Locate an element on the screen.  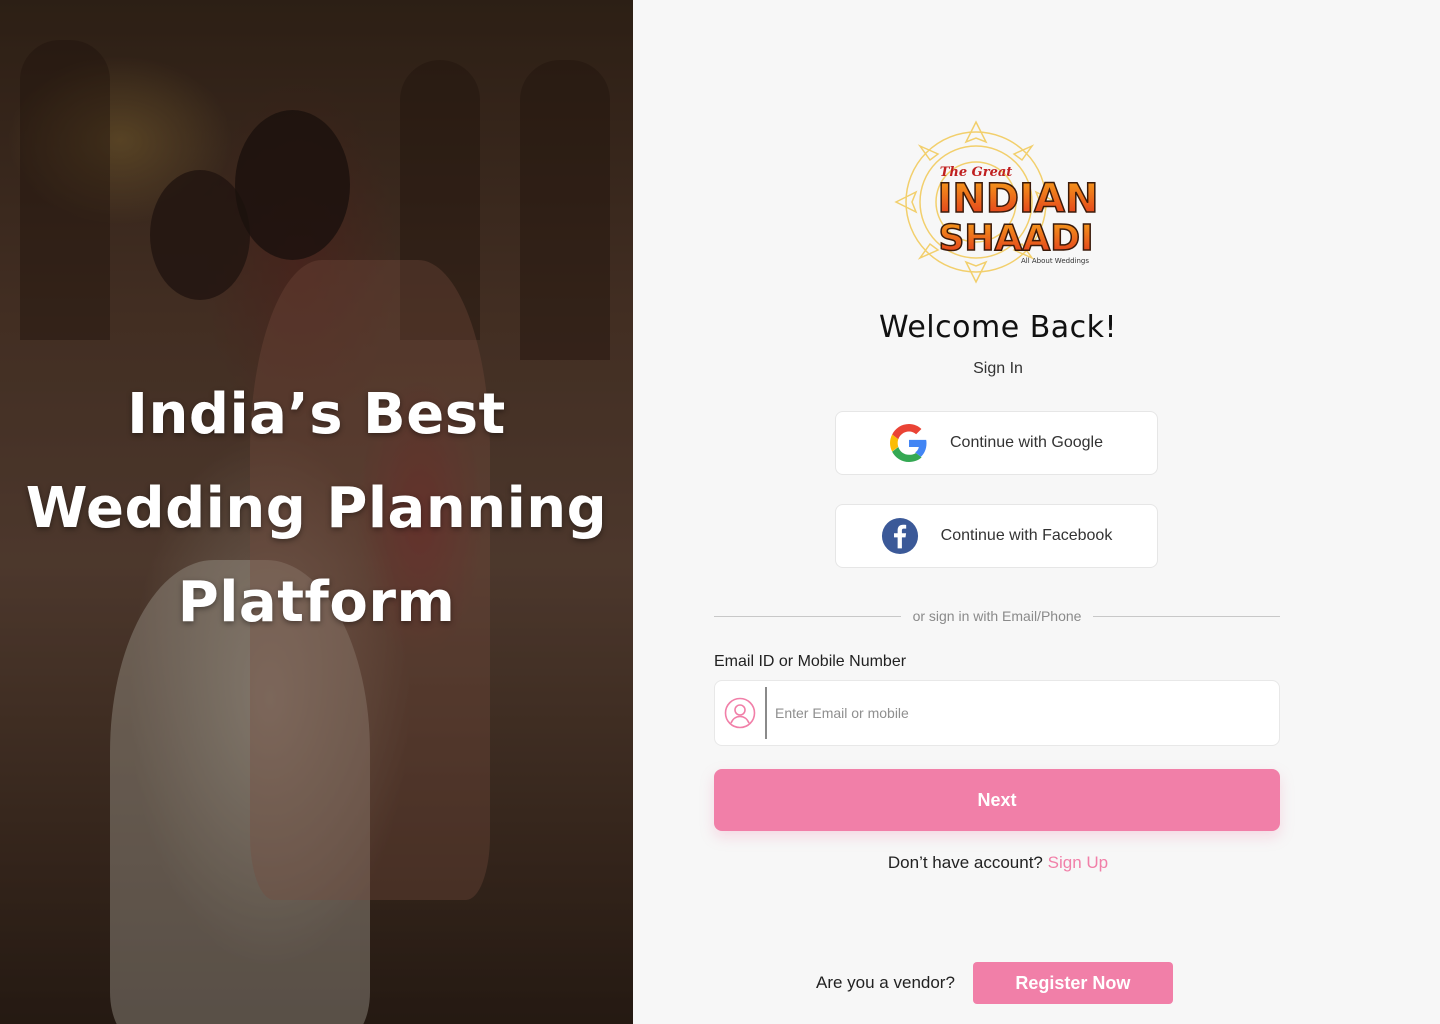
hero-title-line: Platform is located at coordinates (316, 602).